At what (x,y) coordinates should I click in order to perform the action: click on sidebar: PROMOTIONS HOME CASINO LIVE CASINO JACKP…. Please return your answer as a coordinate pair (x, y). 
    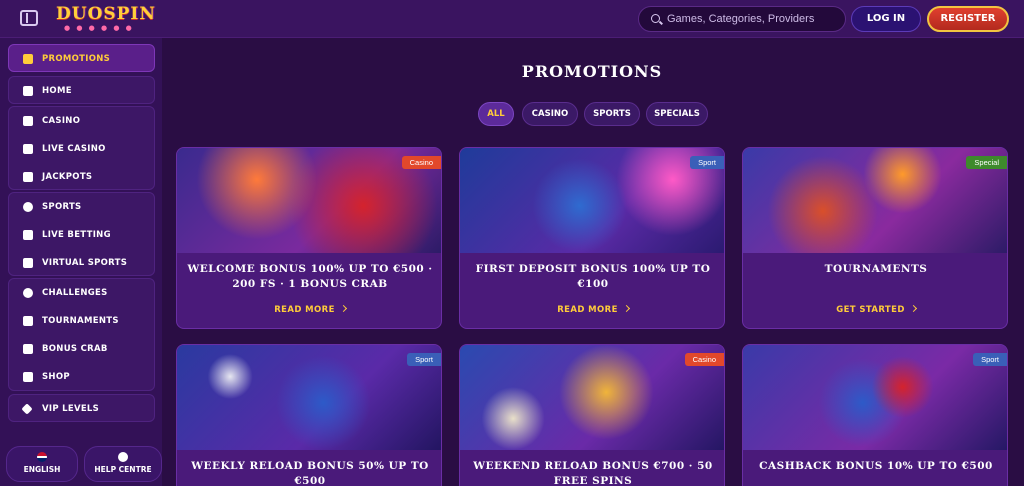
    Looking at the image, I should click on (81, 262).